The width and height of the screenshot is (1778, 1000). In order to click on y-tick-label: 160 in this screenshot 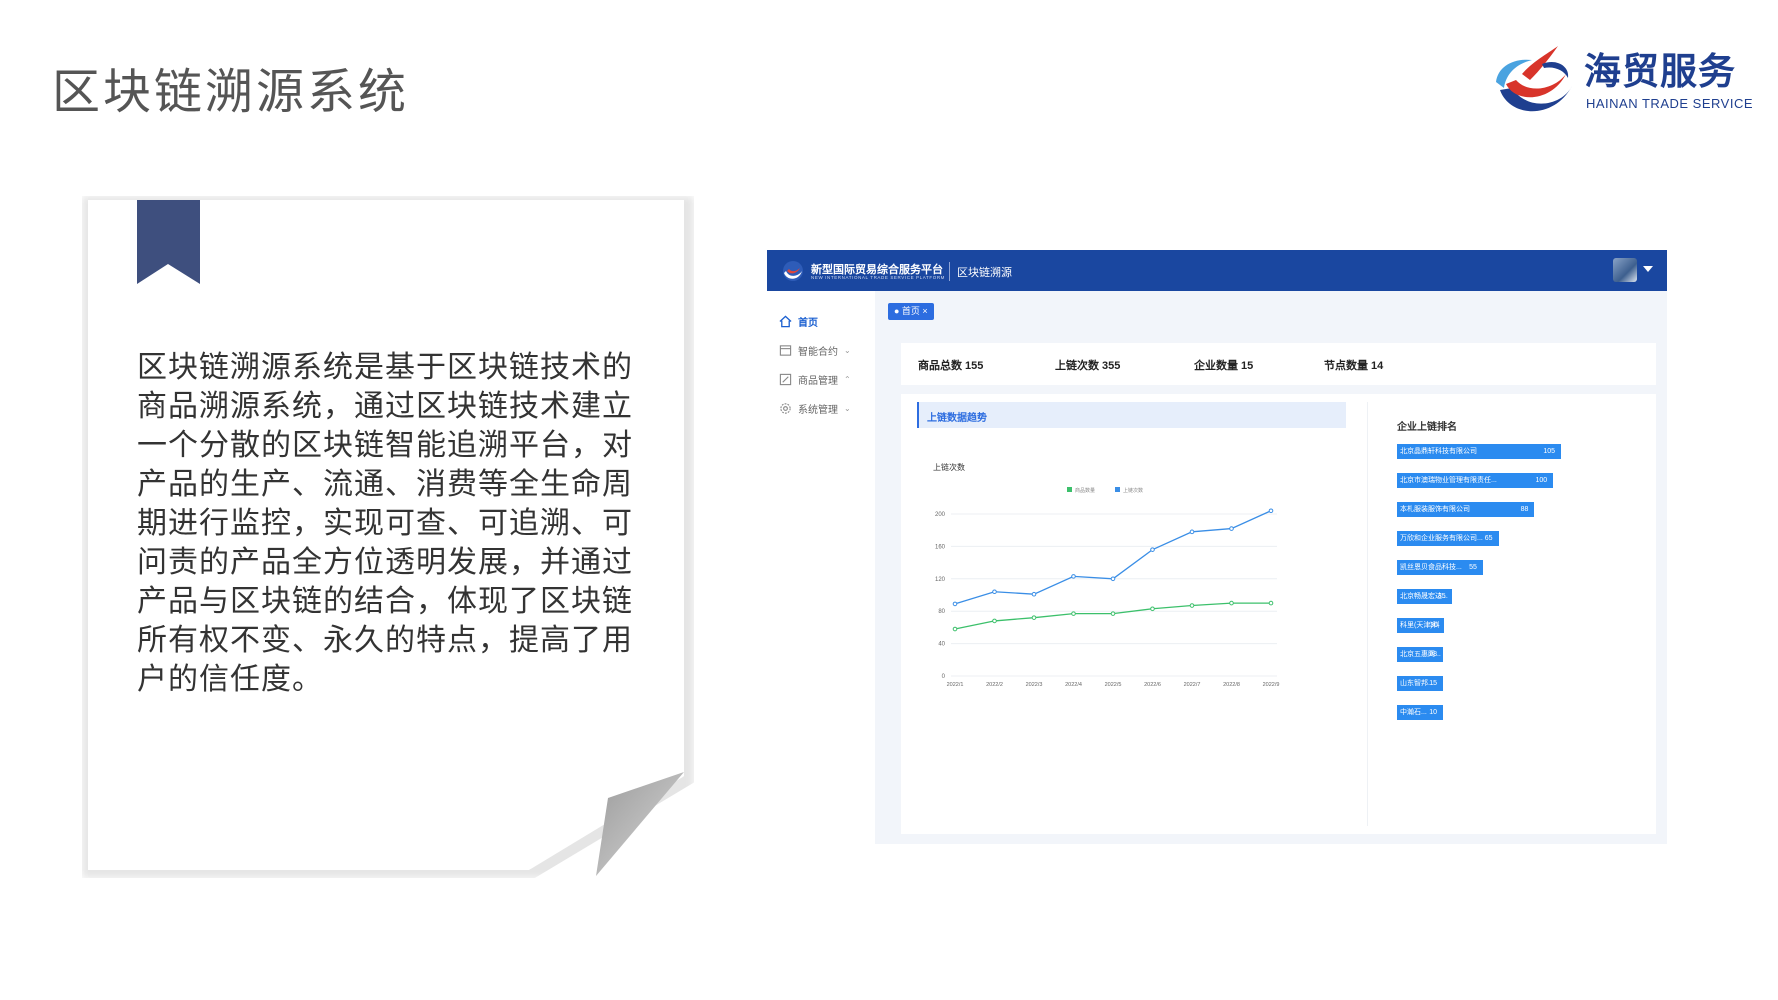, I will do `click(940, 547)`.